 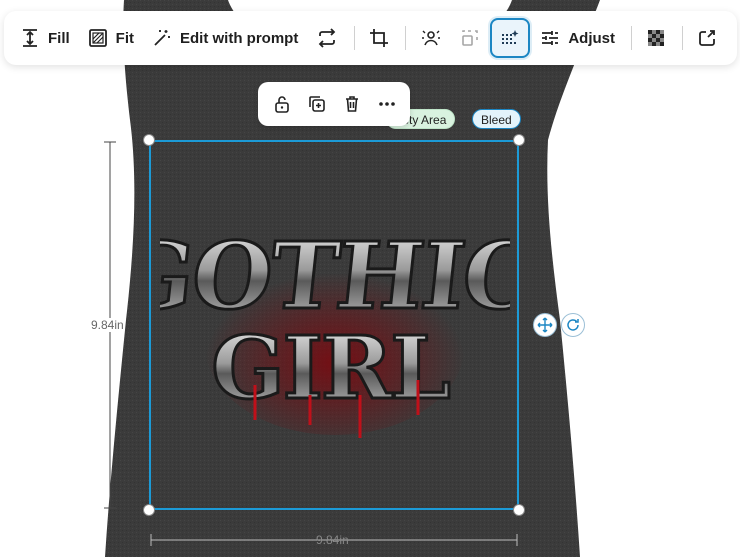 I want to click on crop-button, so click(x=379, y=38).